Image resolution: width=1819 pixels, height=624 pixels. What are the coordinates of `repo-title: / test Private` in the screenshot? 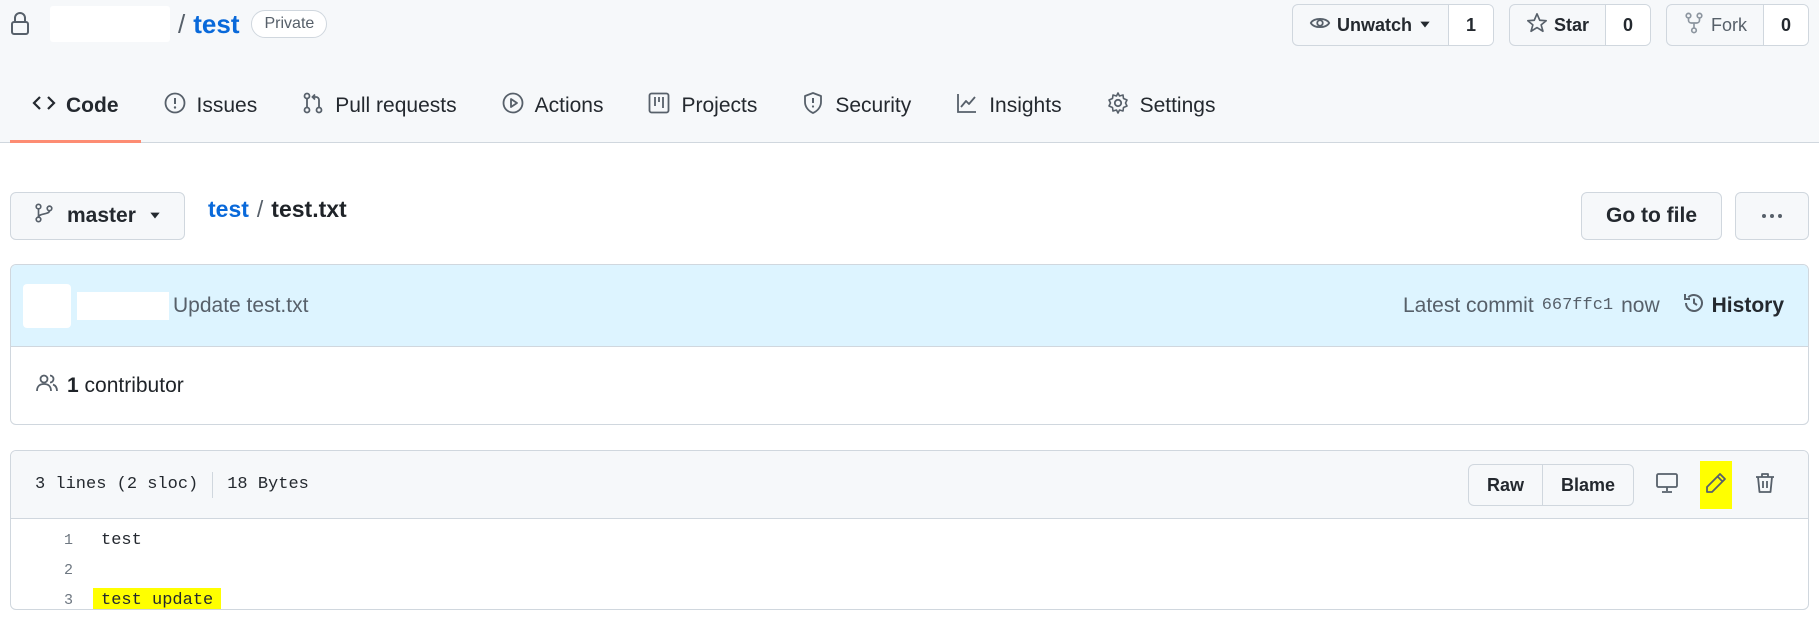 It's located at (169, 24).